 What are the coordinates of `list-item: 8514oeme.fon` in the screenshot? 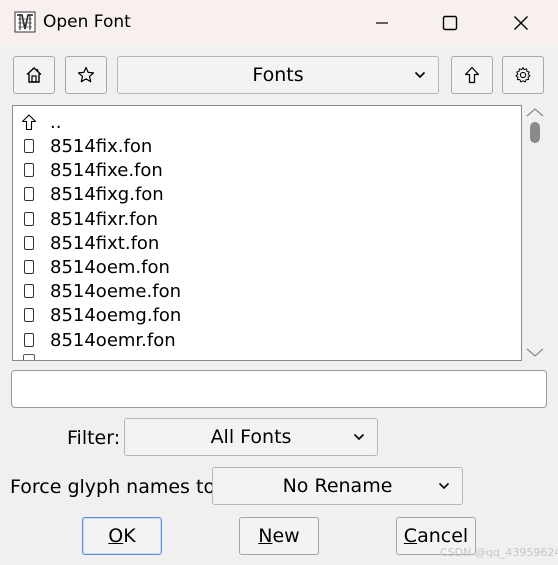 It's located at (267, 292).